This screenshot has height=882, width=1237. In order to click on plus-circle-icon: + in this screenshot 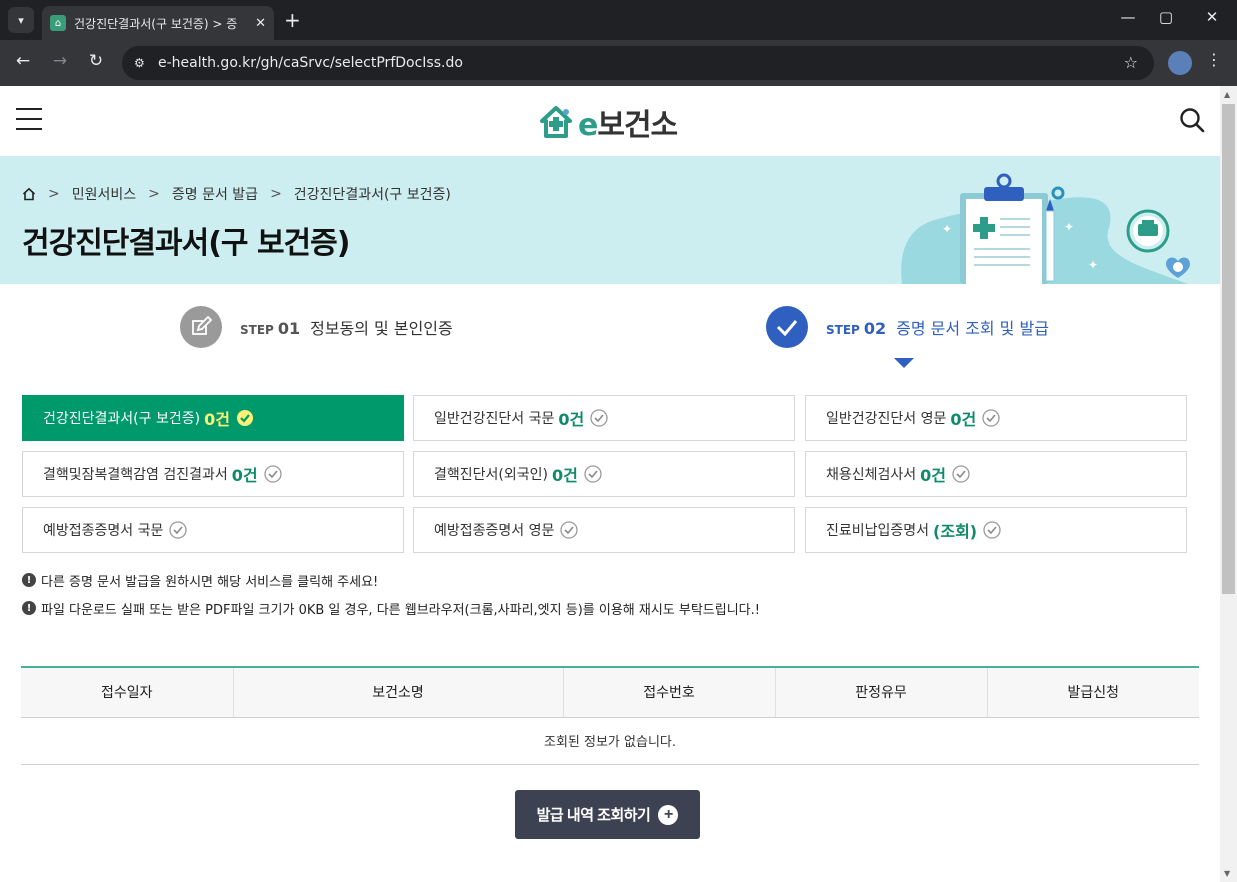, I will do `click(668, 814)`.